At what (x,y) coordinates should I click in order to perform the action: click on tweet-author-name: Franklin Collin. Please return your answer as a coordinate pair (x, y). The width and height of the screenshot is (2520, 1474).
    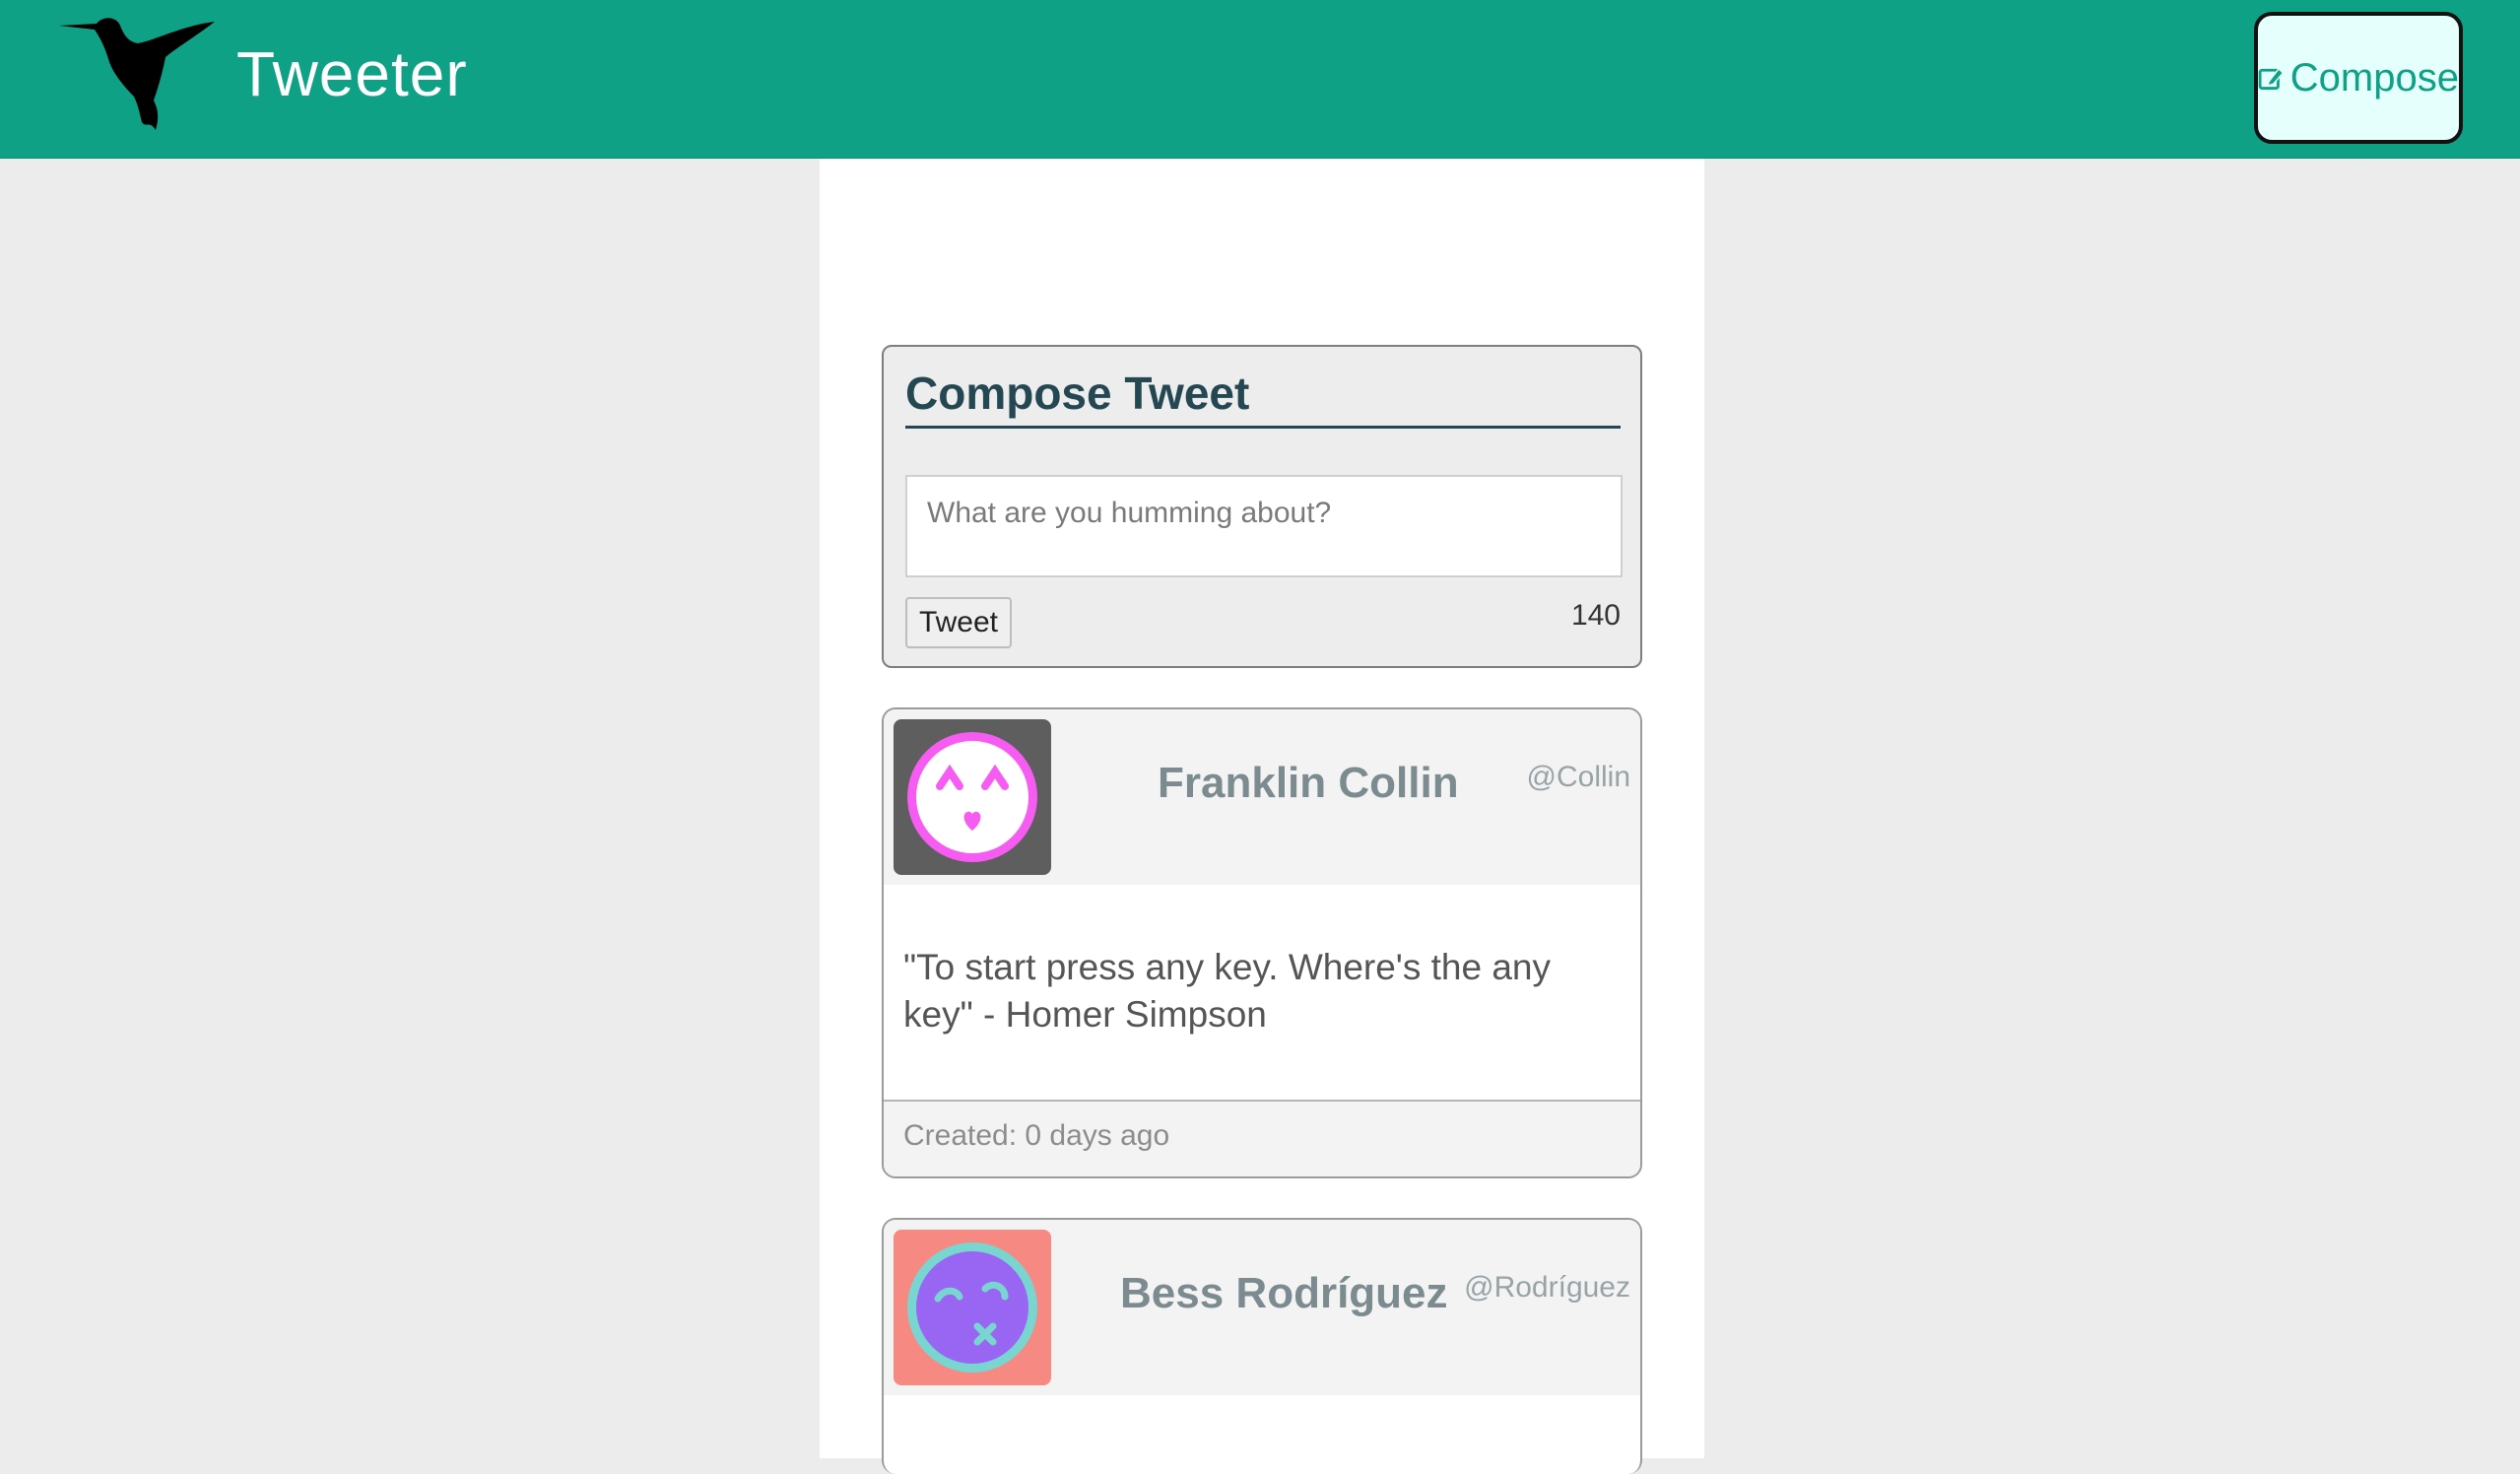
    Looking at the image, I should click on (1308, 783).